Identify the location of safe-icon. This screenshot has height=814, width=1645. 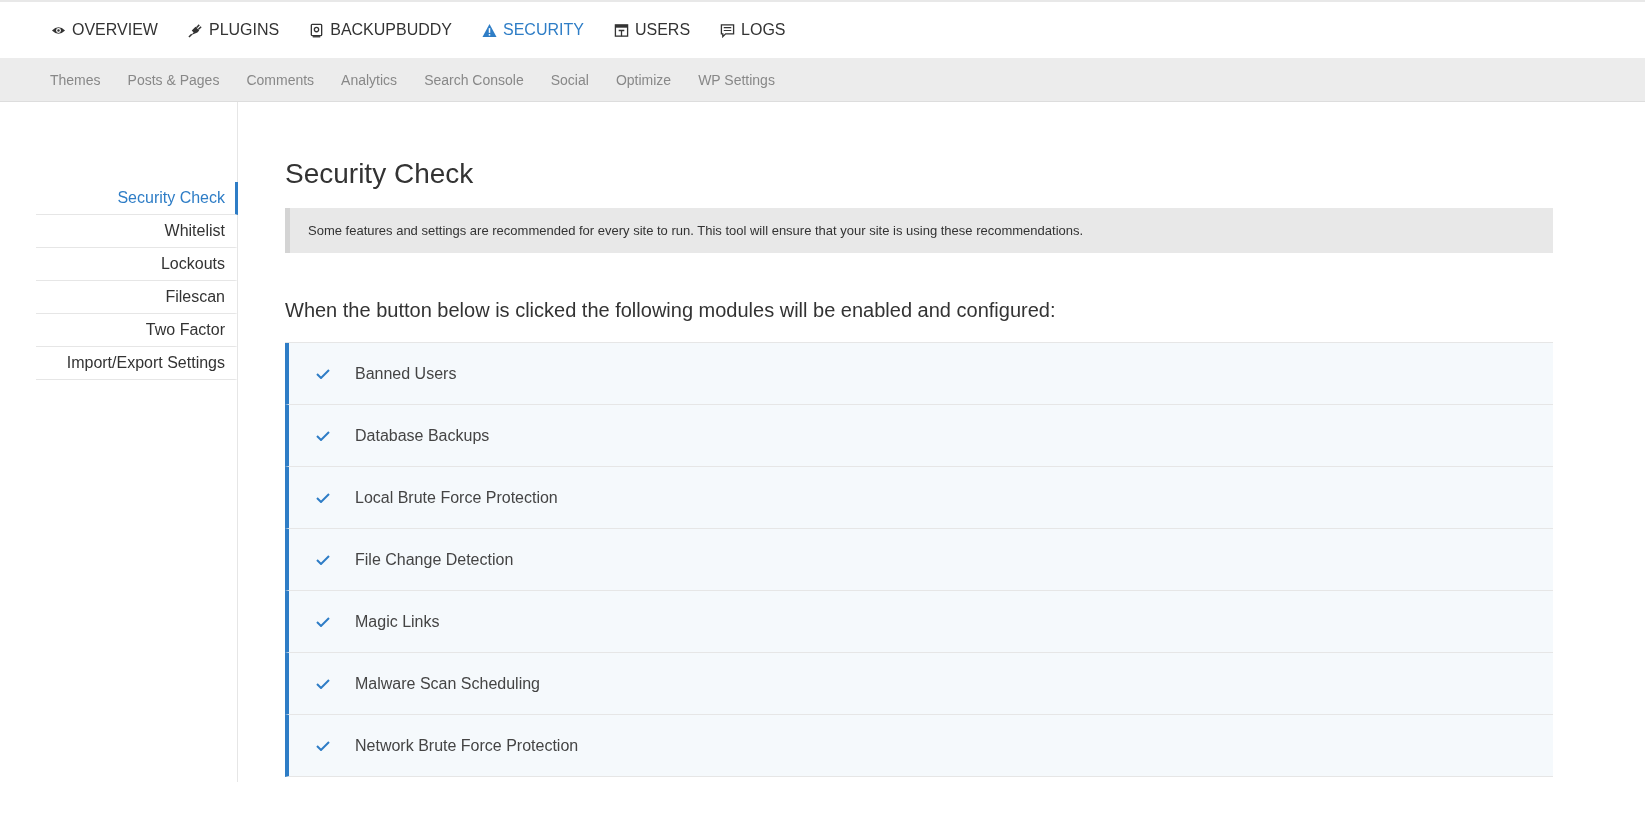
(317, 30).